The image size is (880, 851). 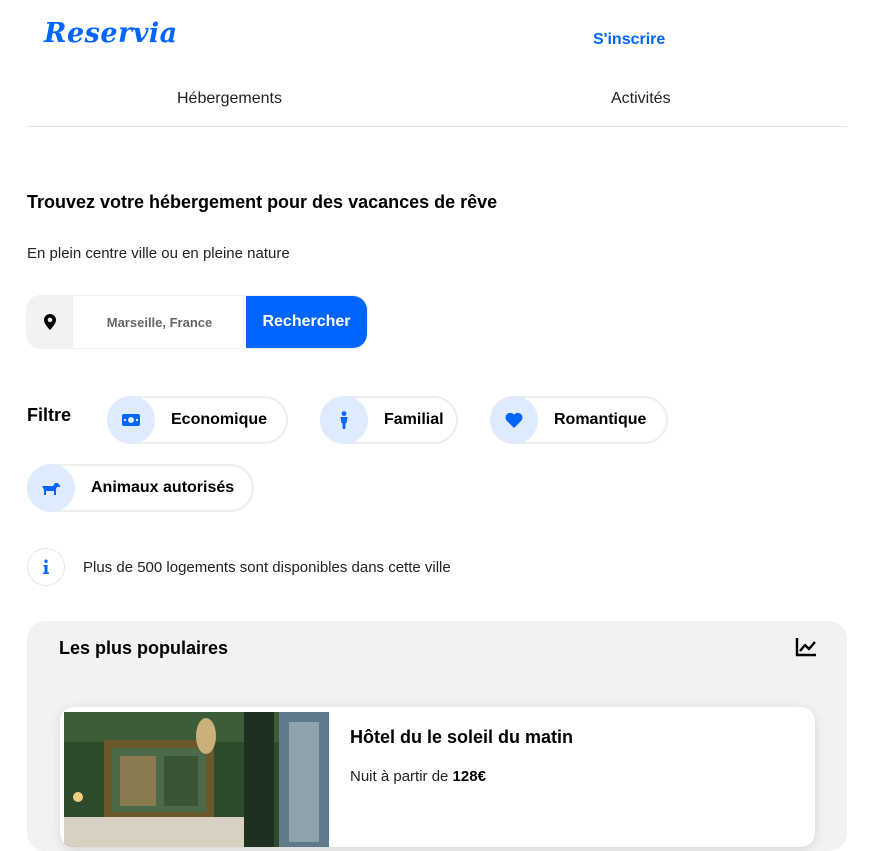 What do you see at coordinates (629, 40) in the screenshot?
I see `signup-link: S'inscrire` at bounding box center [629, 40].